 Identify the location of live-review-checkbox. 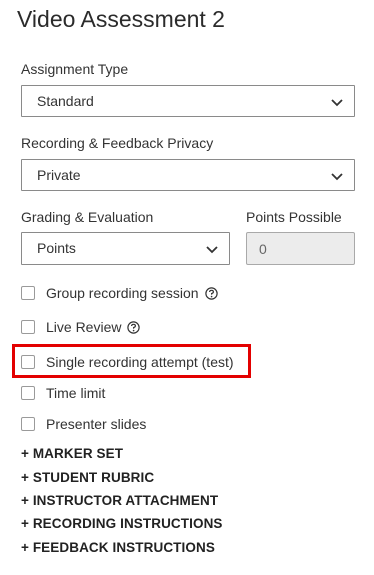
(28, 327).